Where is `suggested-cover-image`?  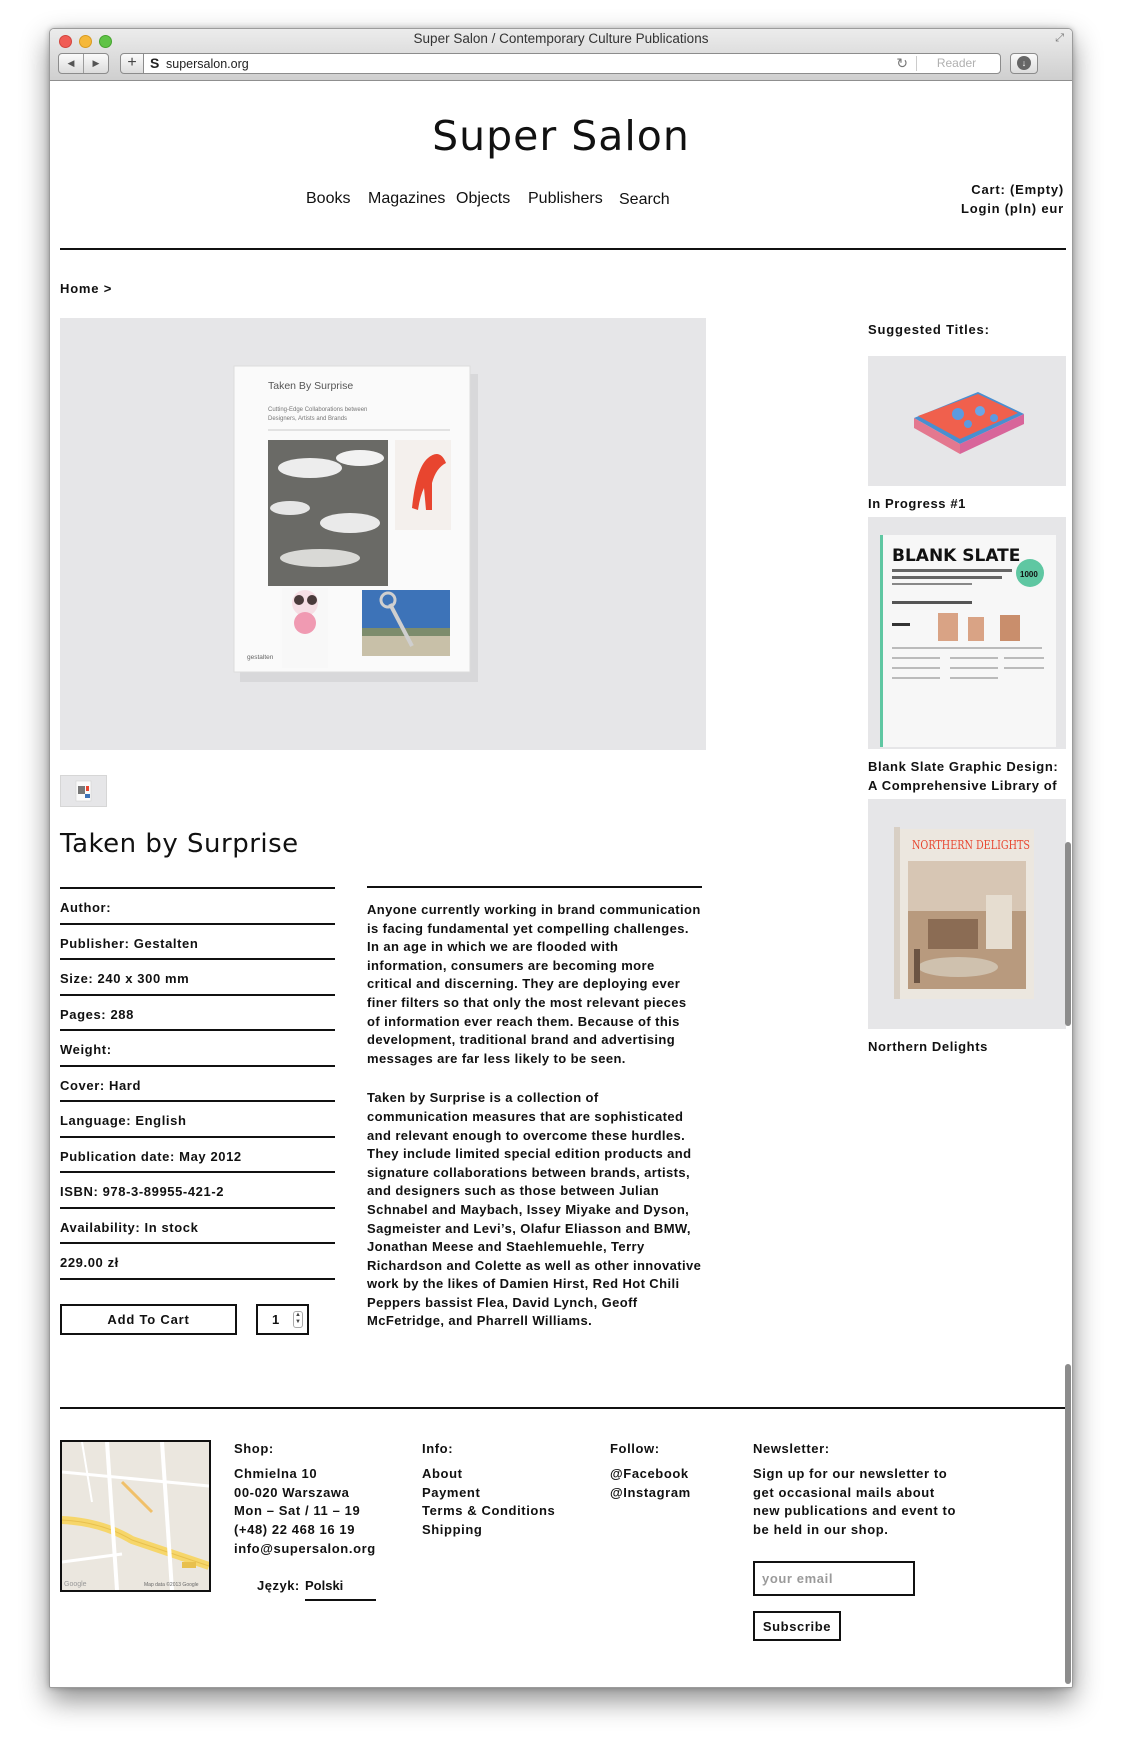 suggested-cover-image is located at coordinates (967, 421).